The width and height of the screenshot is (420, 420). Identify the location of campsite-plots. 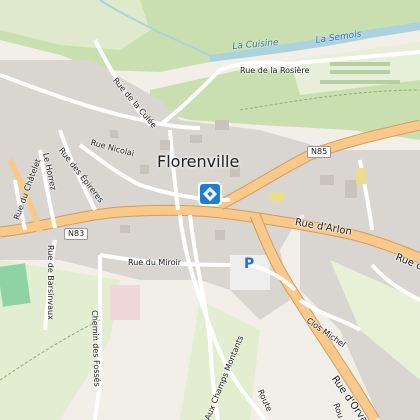
(360, 73).